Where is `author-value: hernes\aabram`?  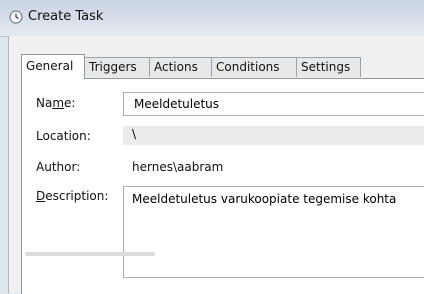 author-value: hernes\aabram is located at coordinates (178, 167).